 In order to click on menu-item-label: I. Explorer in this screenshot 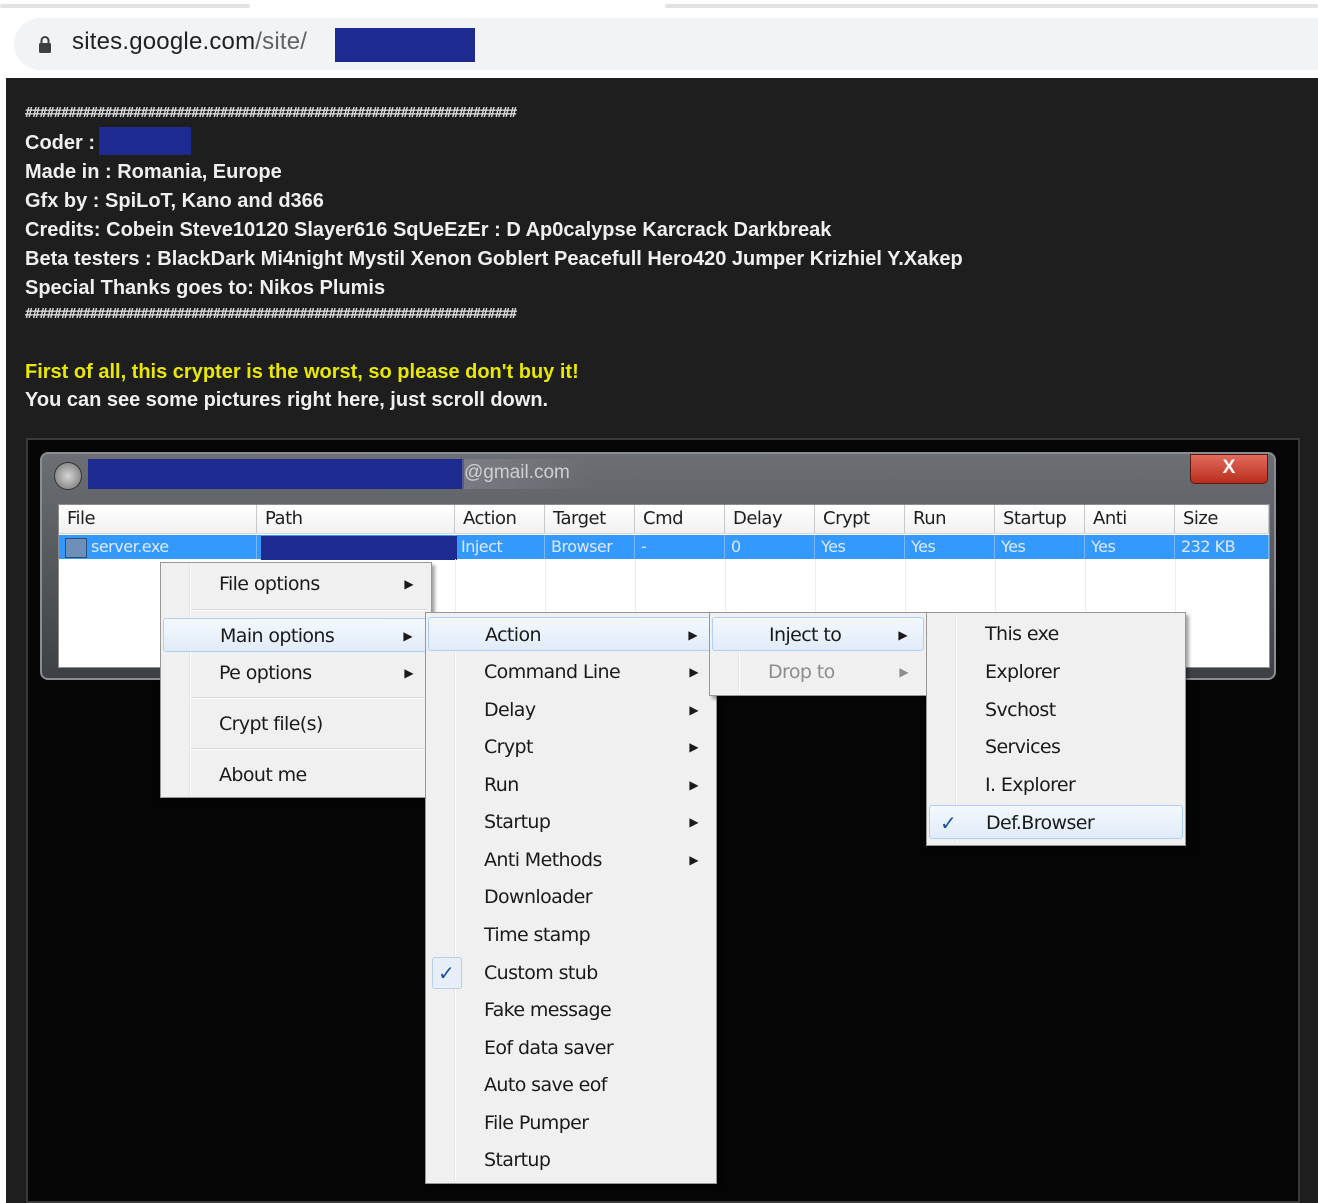, I will do `click(1030, 785)`.